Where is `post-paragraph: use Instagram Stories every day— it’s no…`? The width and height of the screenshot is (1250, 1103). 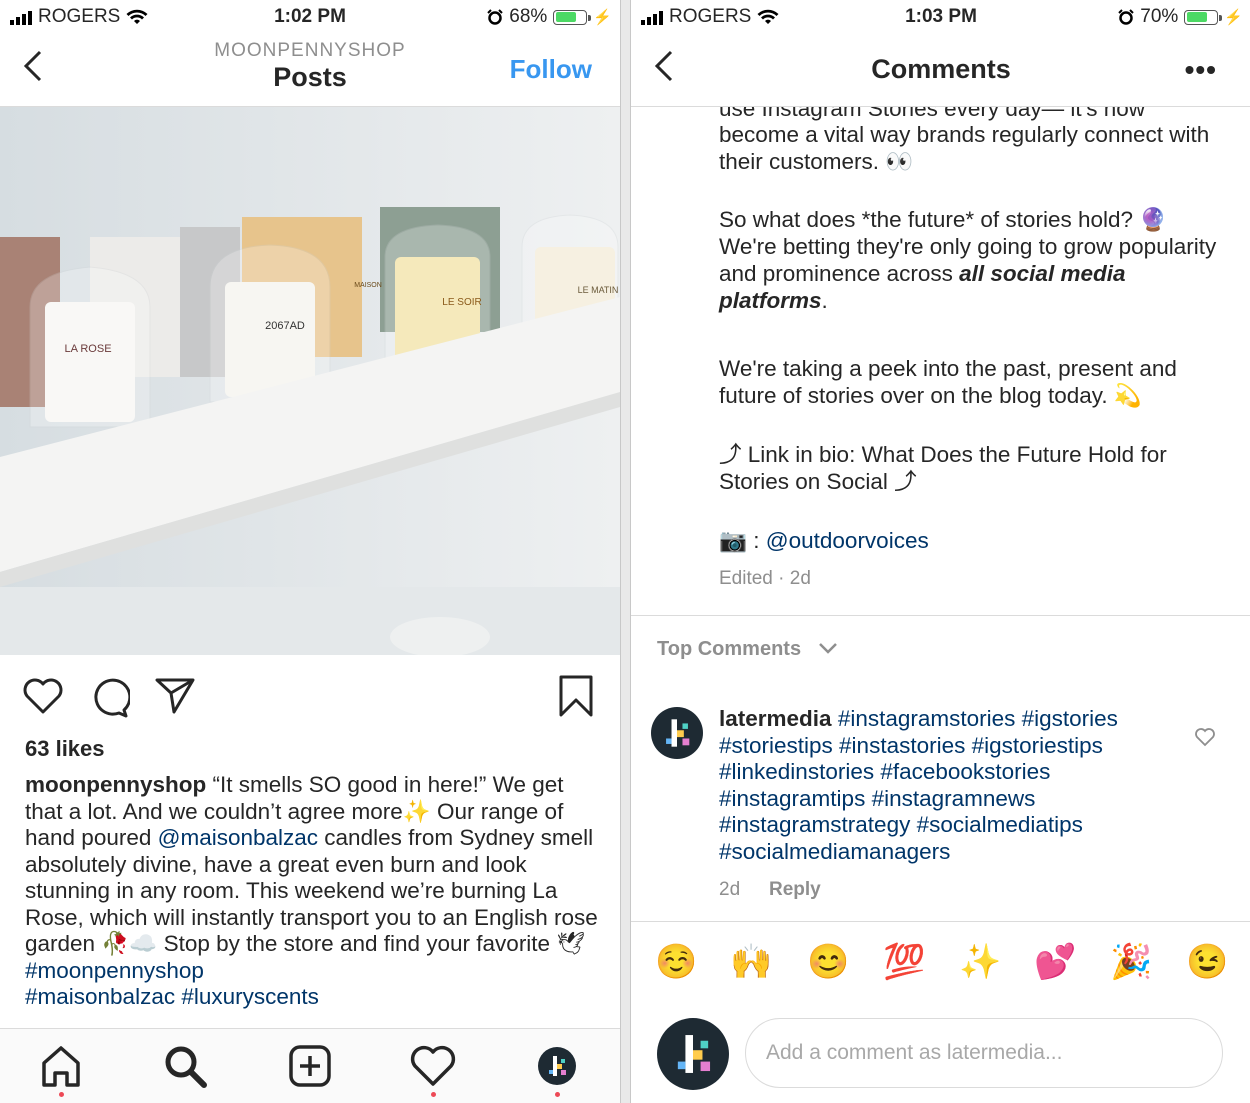 post-paragraph: use Instagram Stories every day— it’s no… is located at coordinates (932, 114).